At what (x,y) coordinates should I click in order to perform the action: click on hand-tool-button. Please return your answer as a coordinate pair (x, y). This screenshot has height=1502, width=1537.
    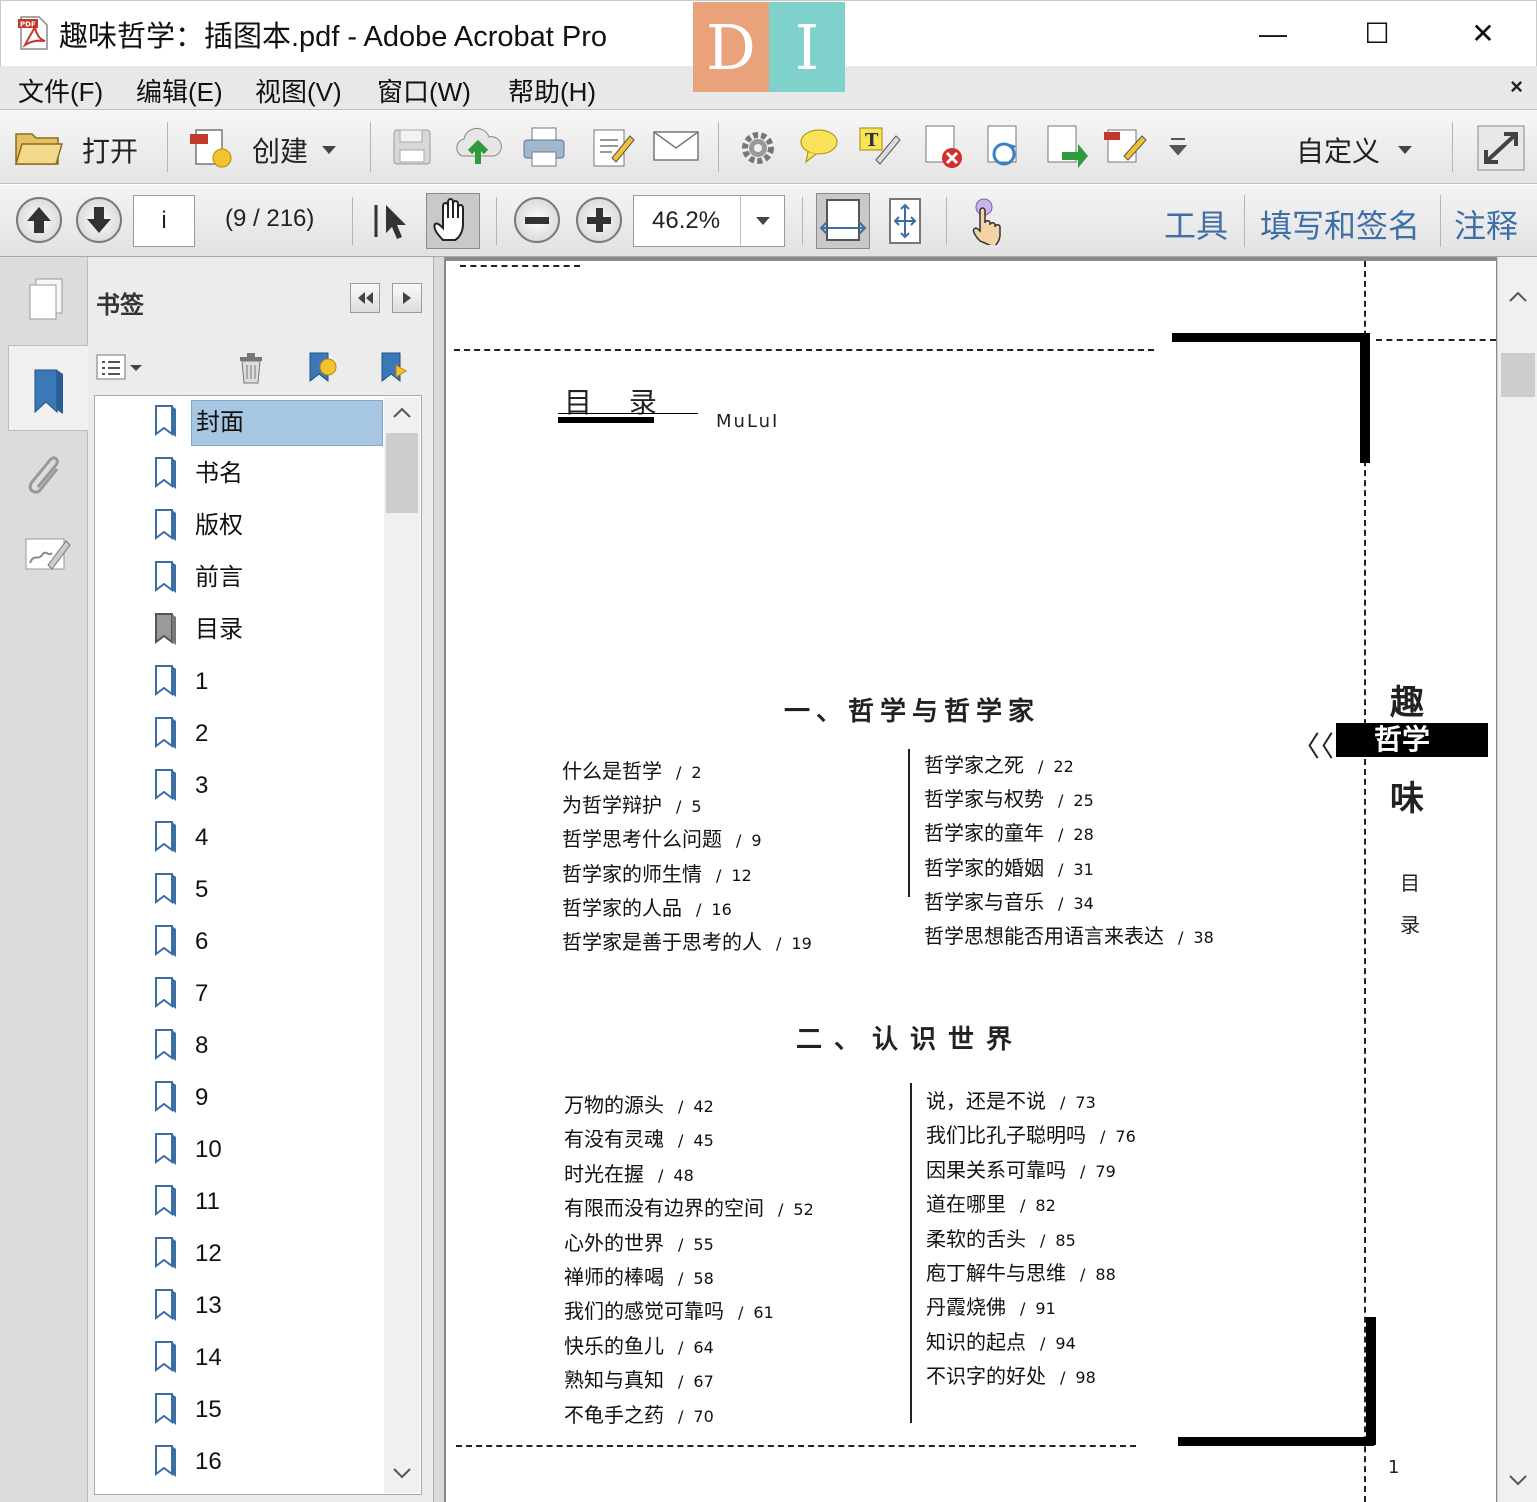
    Looking at the image, I should click on (453, 221).